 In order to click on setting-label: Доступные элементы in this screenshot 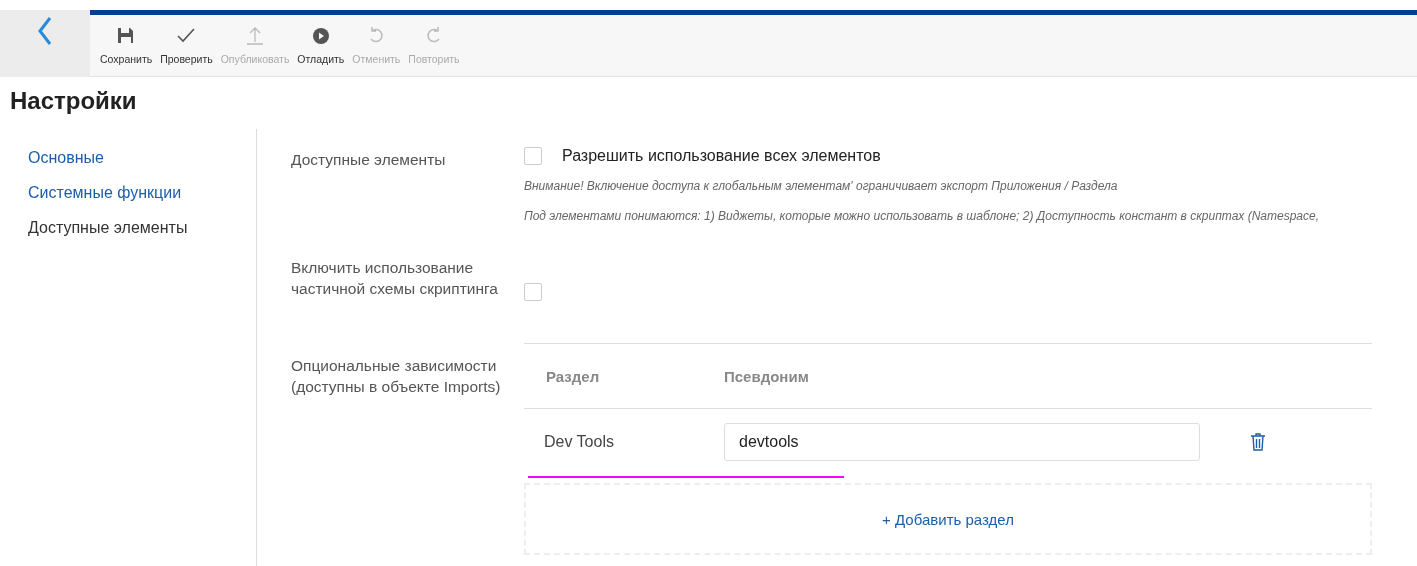, I will do `click(369, 160)`.